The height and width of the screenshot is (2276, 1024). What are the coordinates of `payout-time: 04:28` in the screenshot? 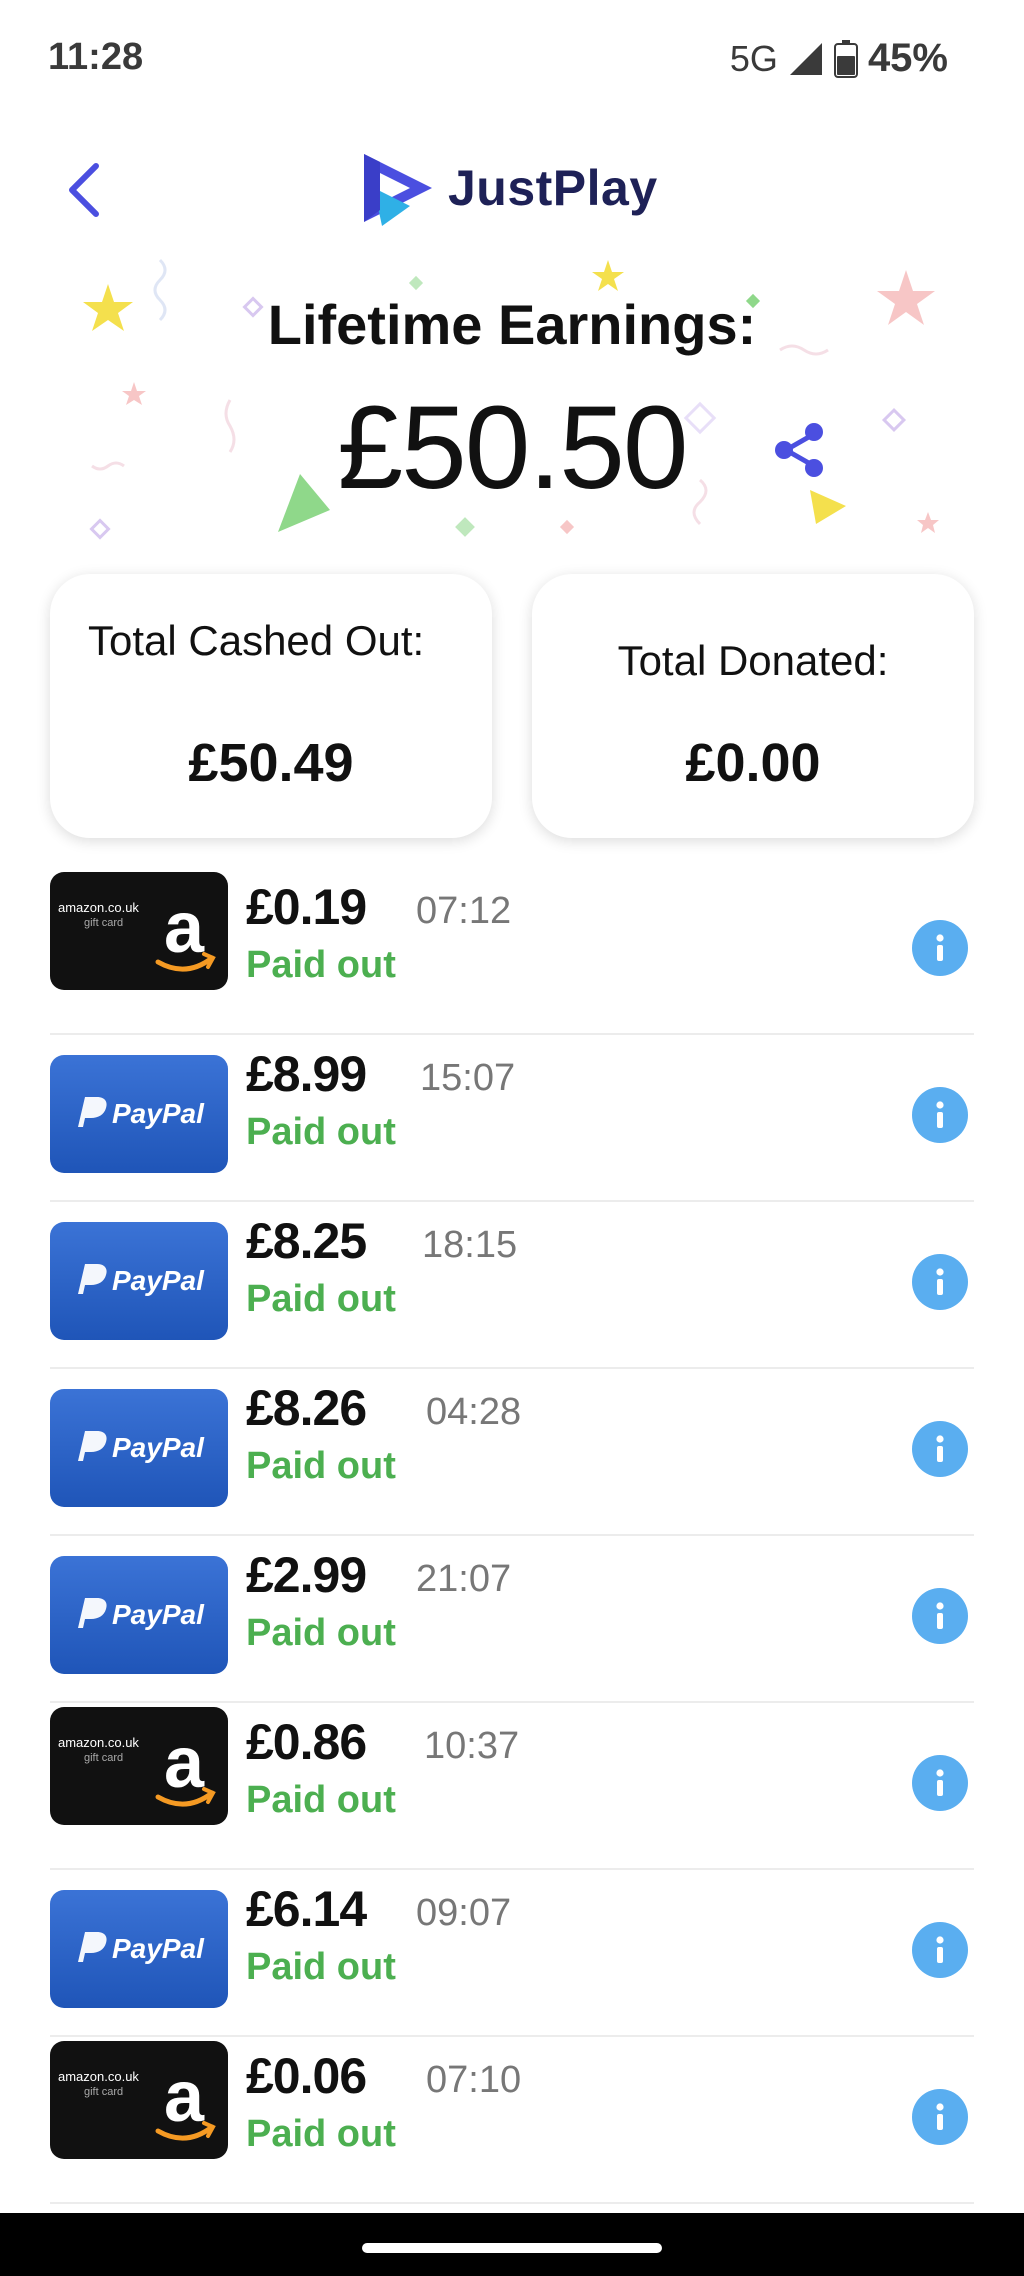 It's located at (474, 1412).